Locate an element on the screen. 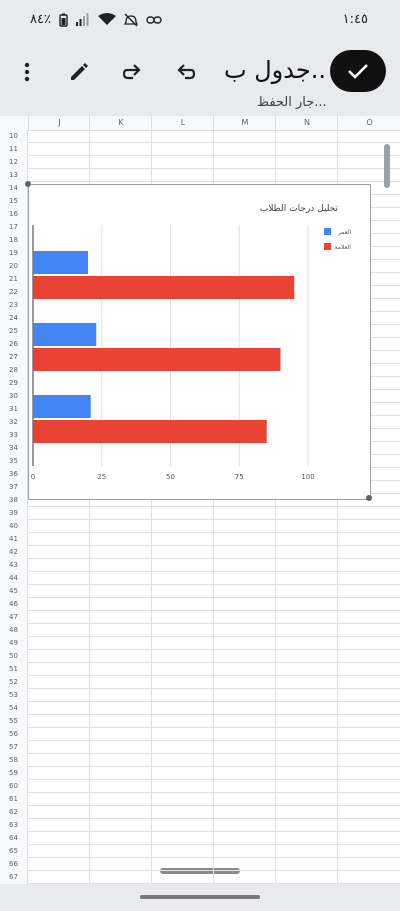  row-header: 11 is located at coordinates (14, 149).